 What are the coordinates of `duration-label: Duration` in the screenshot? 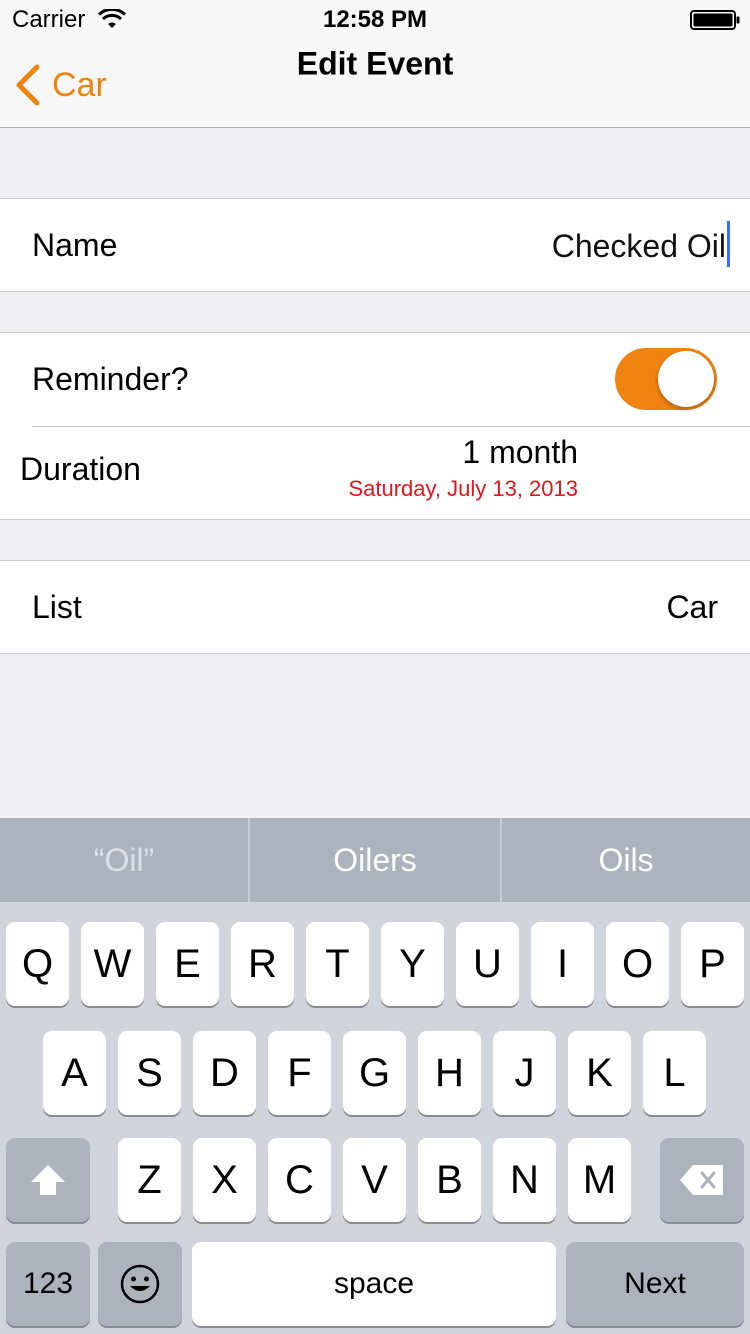 It's located at (80, 469).